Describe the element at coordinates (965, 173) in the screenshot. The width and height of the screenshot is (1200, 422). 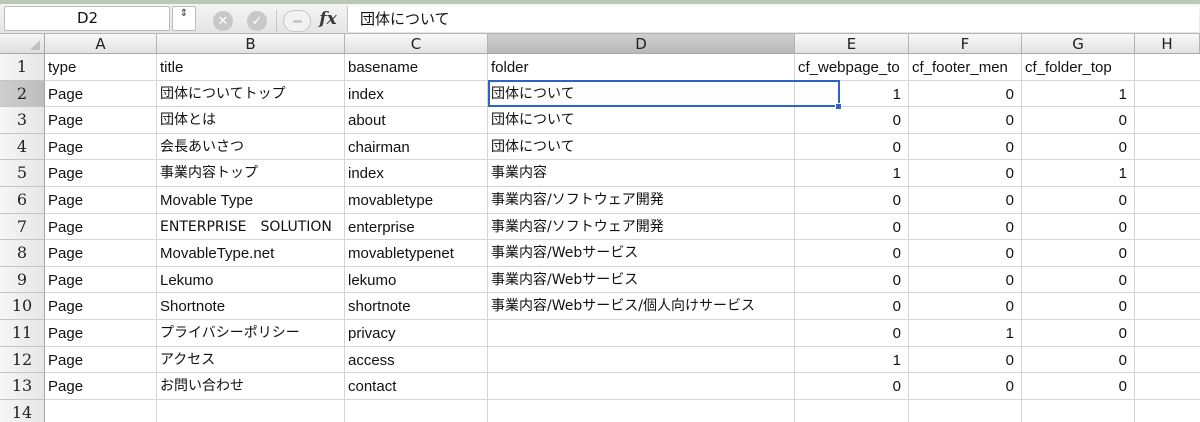
I see `cell-f5: 0` at that location.